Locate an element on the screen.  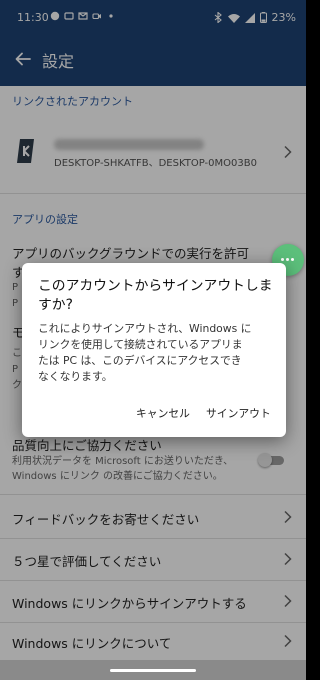
navigation-bar is located at coordinates (153, 670).